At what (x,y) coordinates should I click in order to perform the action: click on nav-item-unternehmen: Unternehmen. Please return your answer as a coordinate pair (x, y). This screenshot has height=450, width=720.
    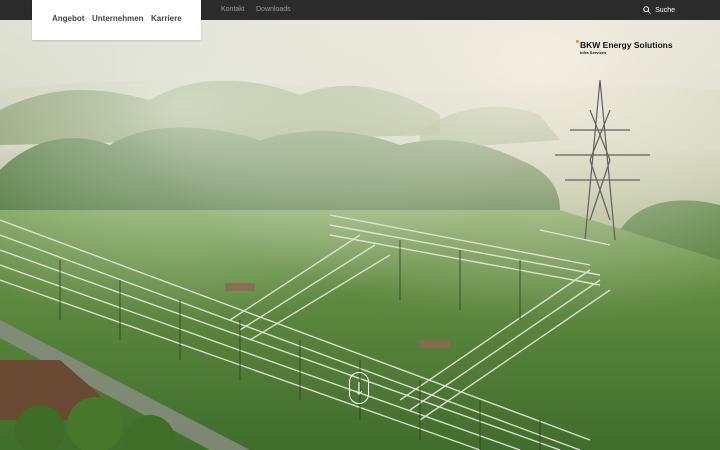
    Looking at the image, I should click on (118, 18).